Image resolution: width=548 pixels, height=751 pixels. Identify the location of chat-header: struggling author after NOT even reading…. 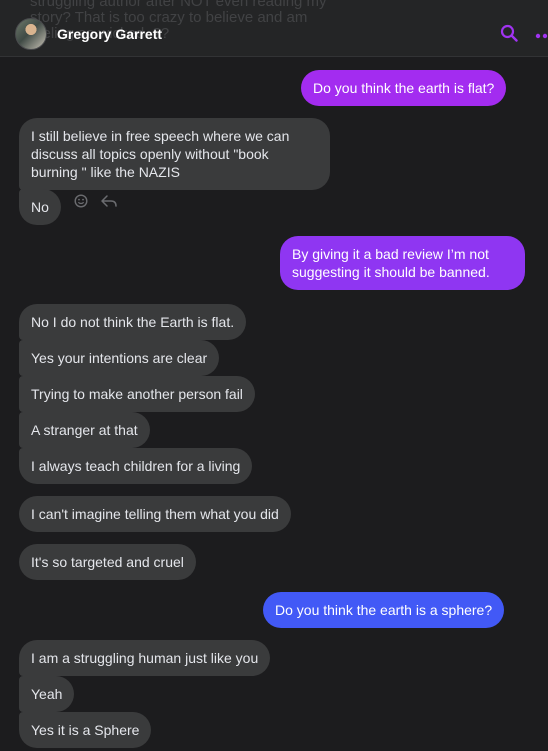
(274, 28).